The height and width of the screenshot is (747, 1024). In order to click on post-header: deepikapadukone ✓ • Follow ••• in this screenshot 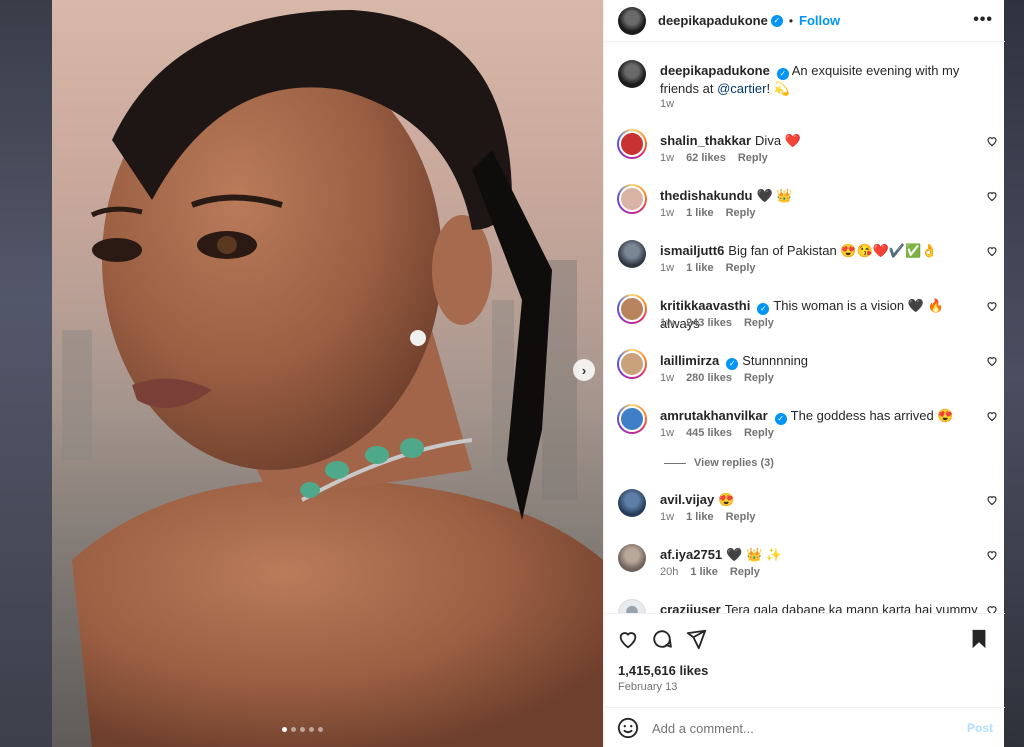, I will do `click(804, 21)`.